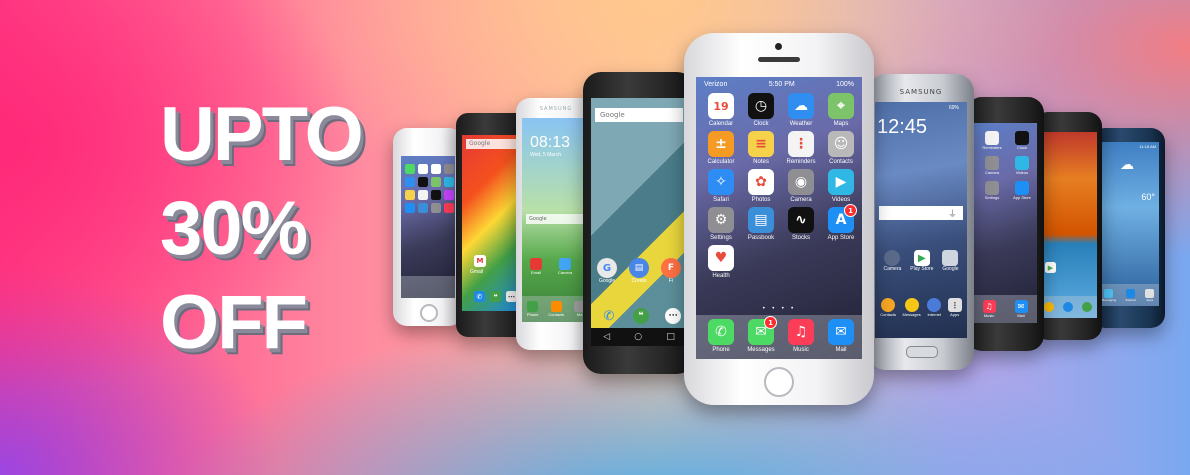  I want to click on calendar-icon, so click(423, 169).